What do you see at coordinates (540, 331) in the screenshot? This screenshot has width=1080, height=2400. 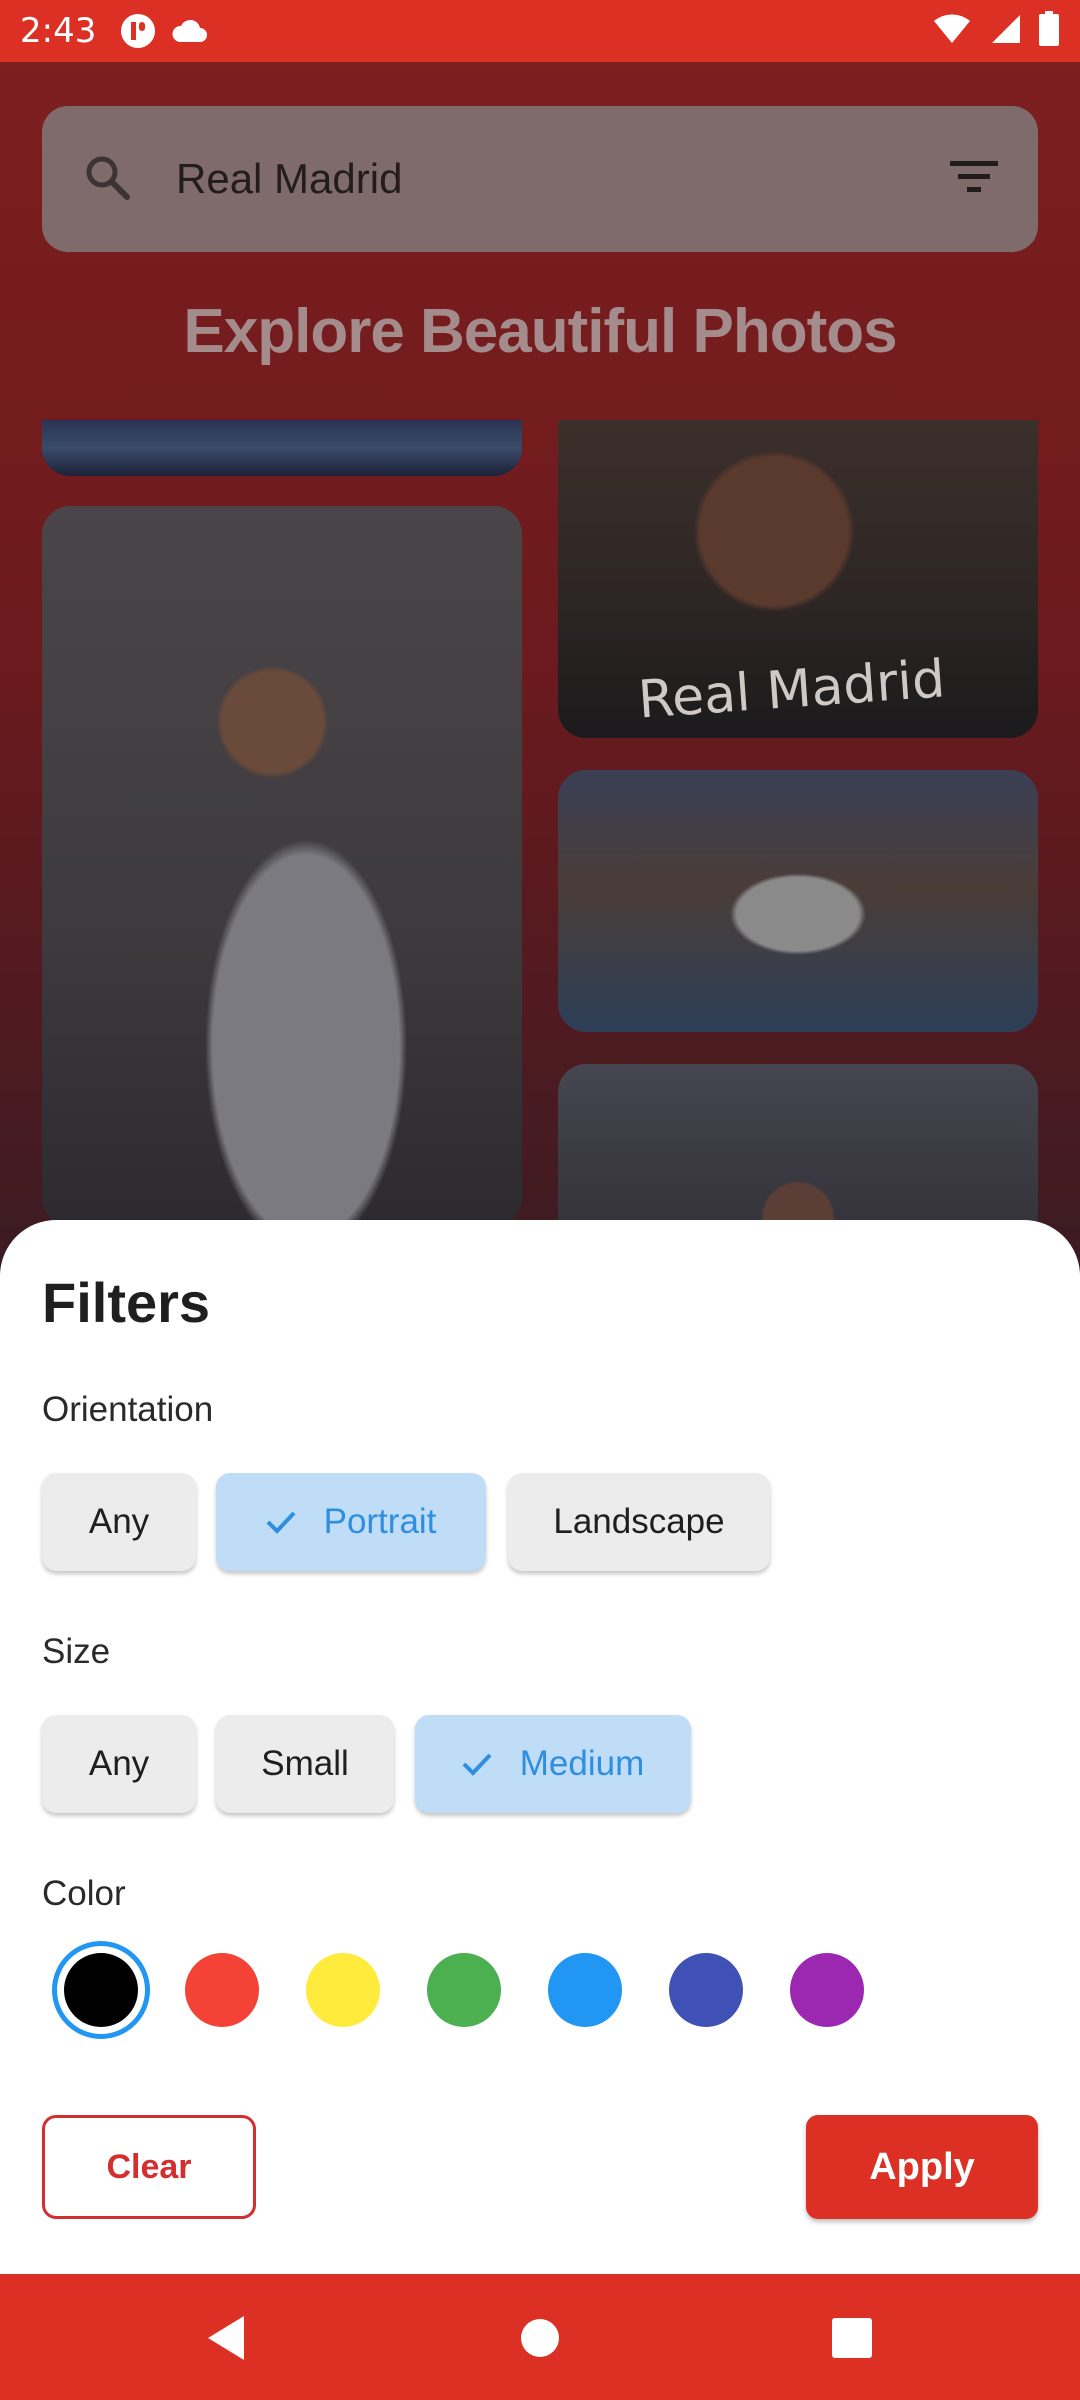 I see `page-title: Explore Beautiful Photos` at bounding box center [540, 331].